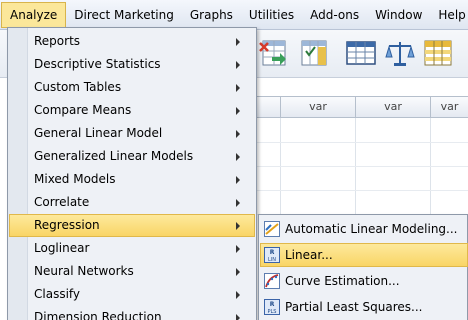 Image resolution: width=468 pixels, height=320 pixels. Describe the element at coordinates (272, 260) in the screenshot. I see `svg-text: LIN` at that location.